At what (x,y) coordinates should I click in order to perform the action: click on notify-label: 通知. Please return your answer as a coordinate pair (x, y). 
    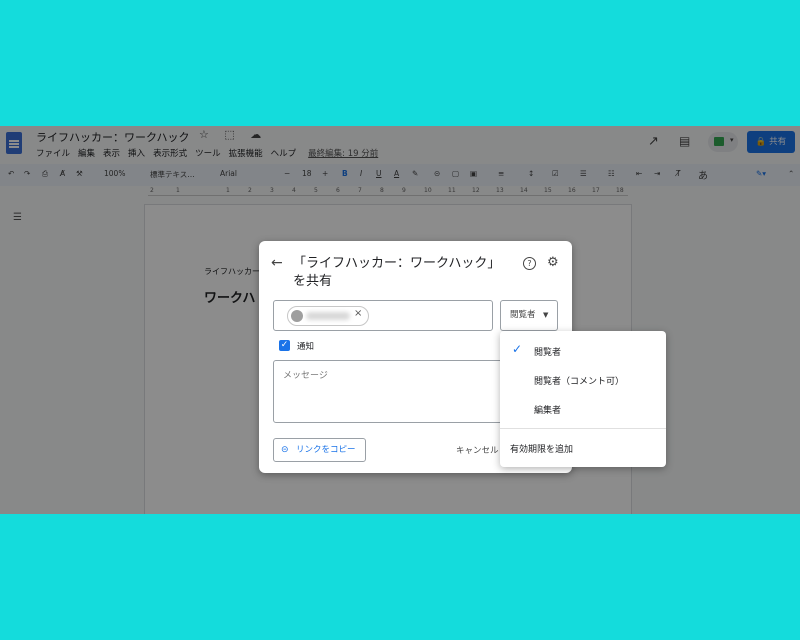
    Looking at the image, I should click on (306, 347).